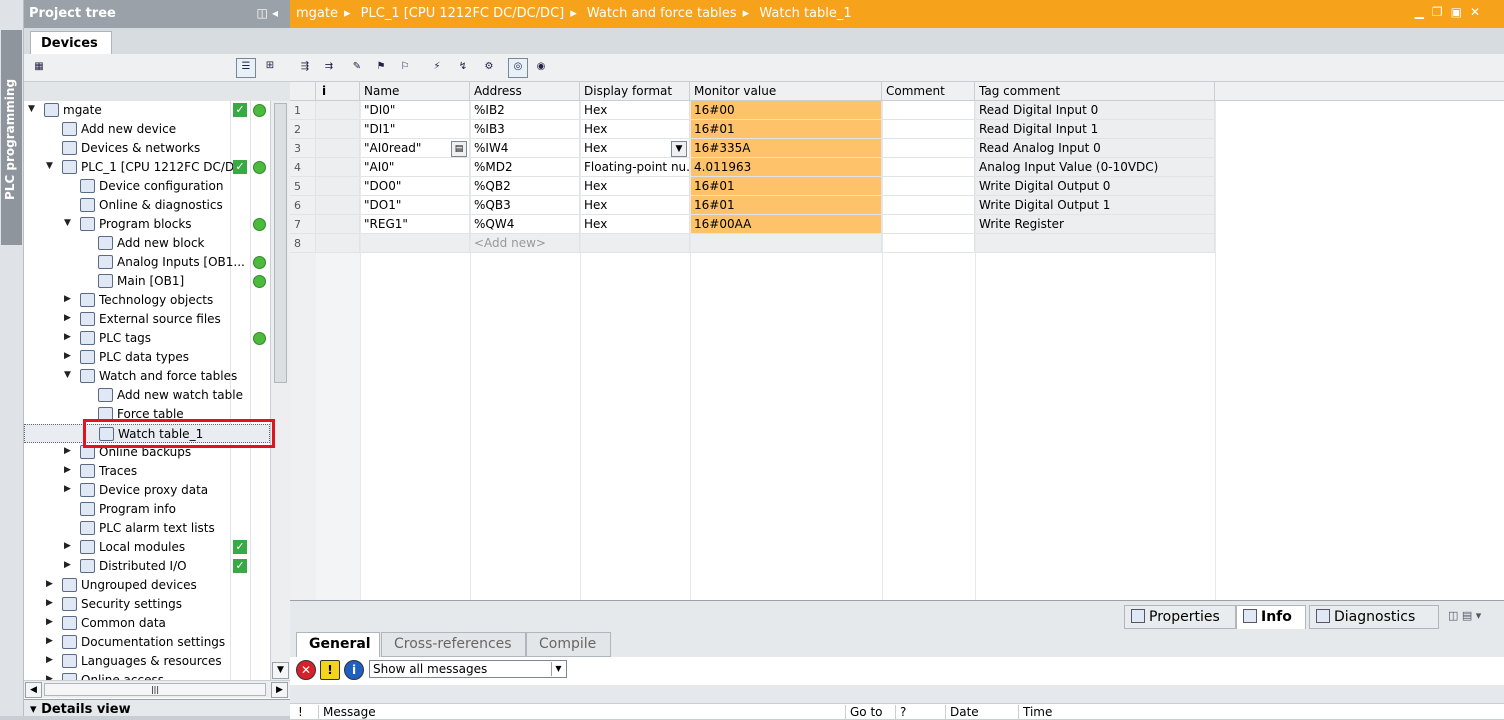  I want to click on breadcrumb-3: Watch and force tables, so click(662, 13).